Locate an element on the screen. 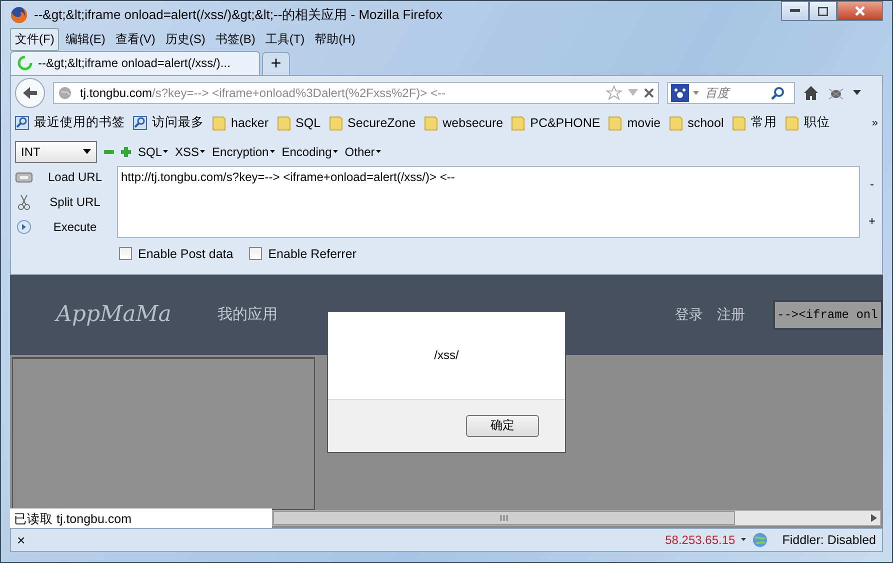 The image size is (893, 563). loading-spinner-icon is located at coordinates (25, 63).